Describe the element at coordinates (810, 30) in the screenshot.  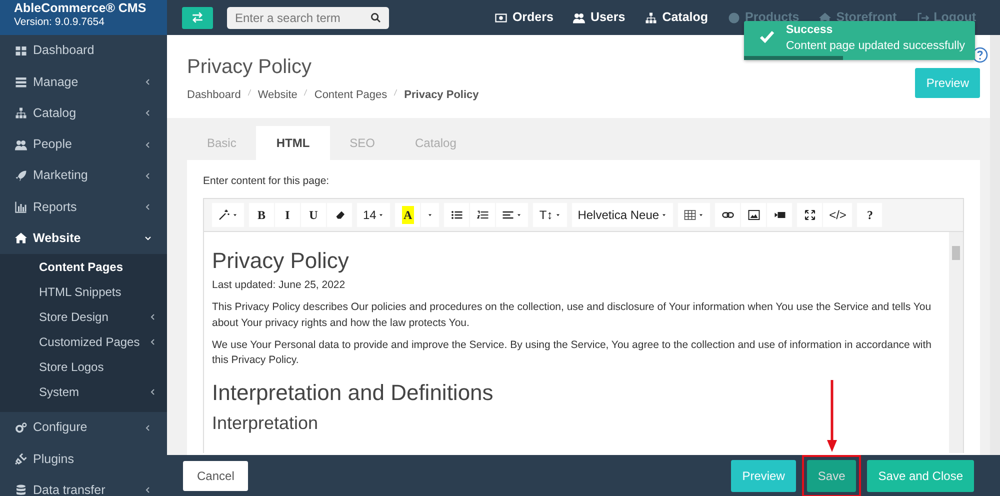
I see `toast-title: Success` at that location.